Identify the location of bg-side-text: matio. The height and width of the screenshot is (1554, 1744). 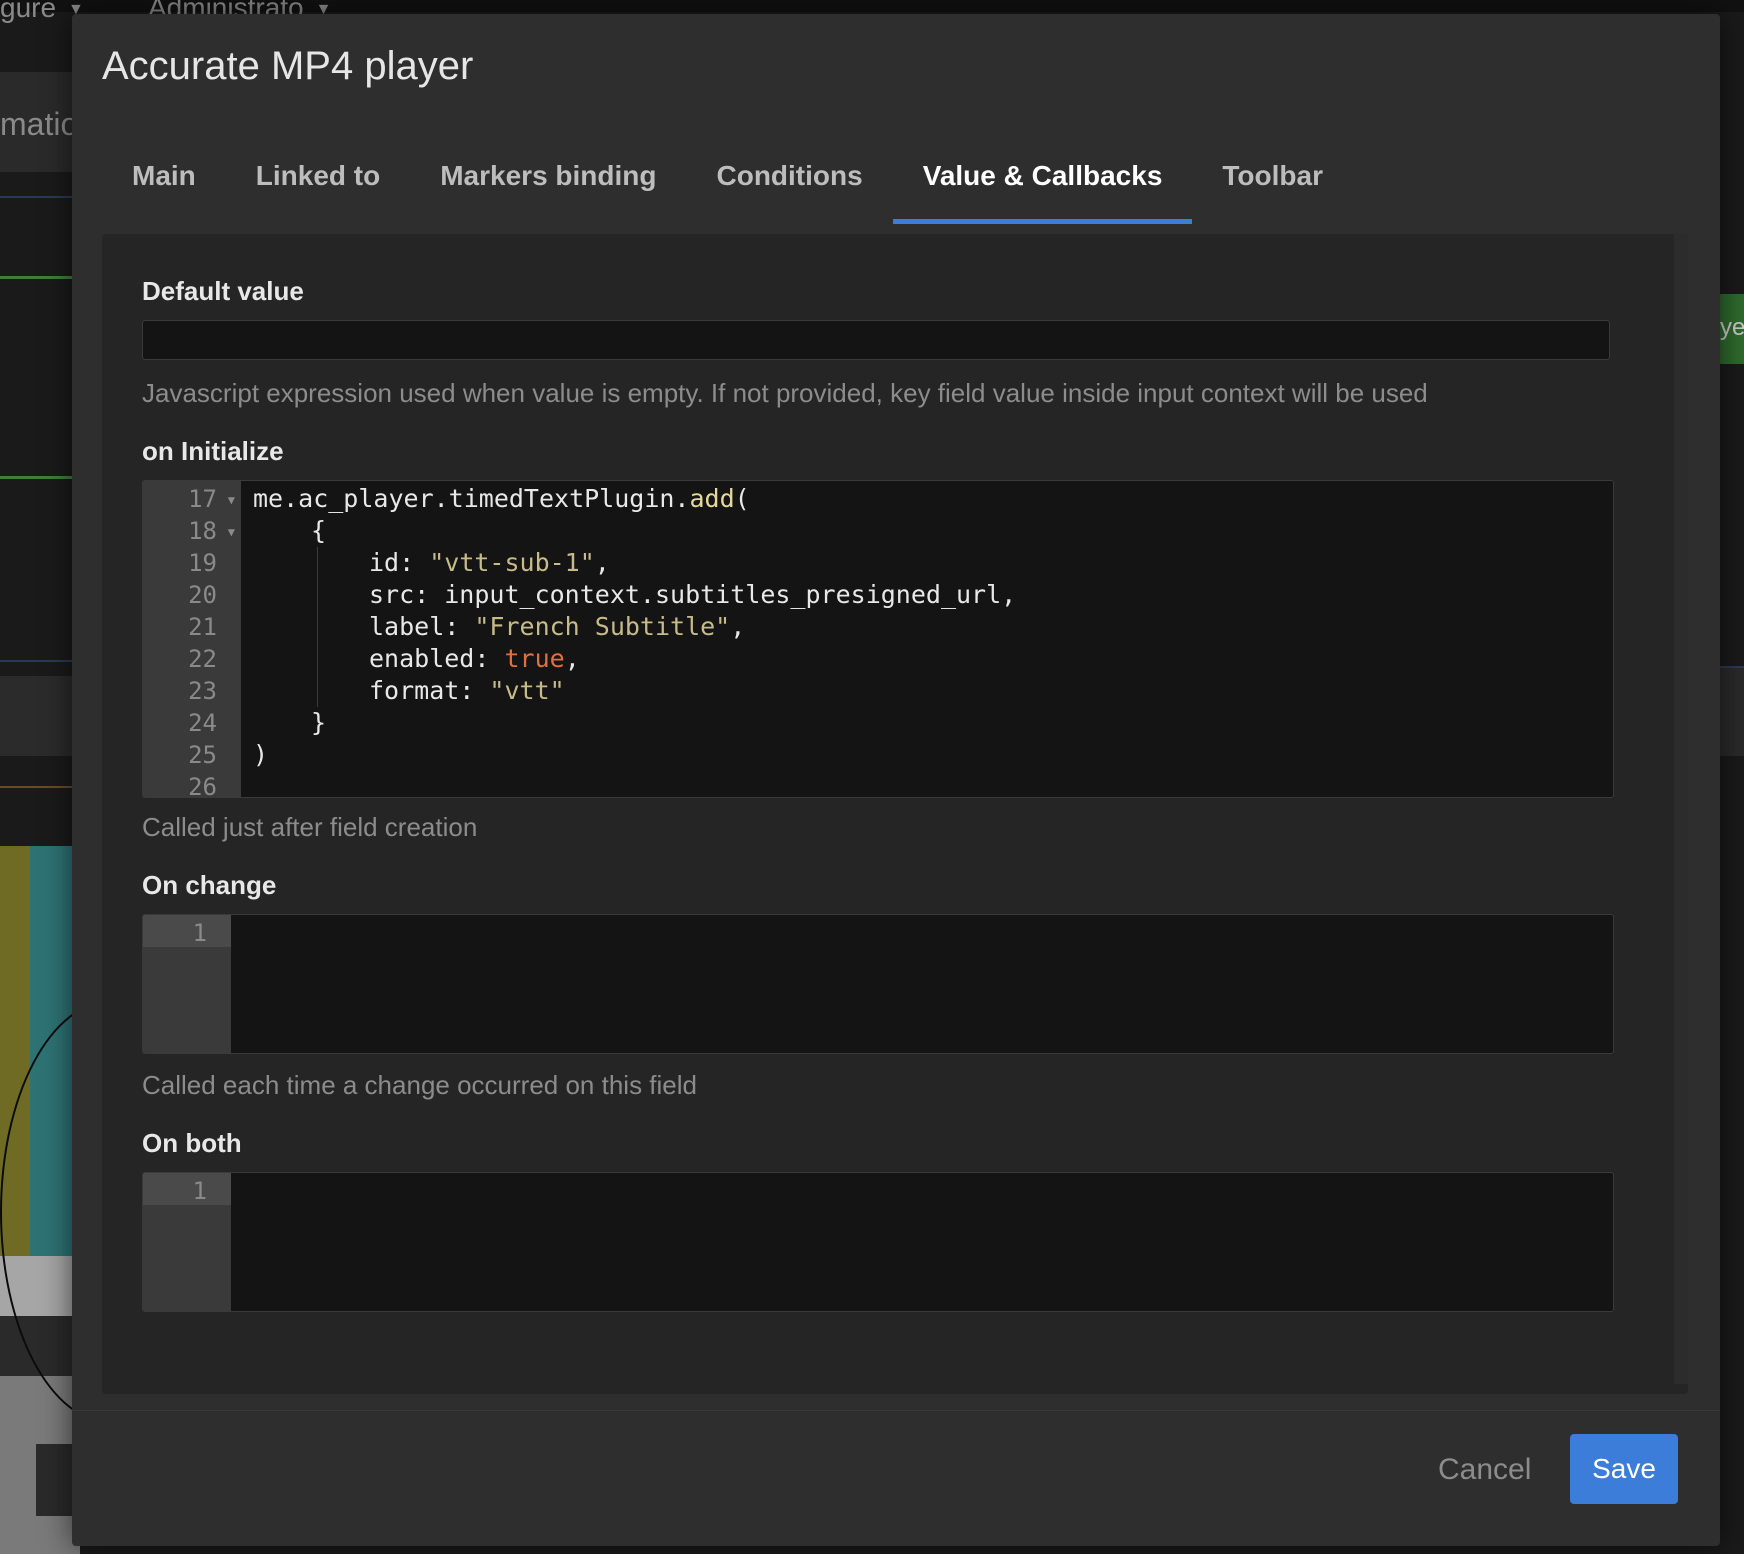
(39, 124).